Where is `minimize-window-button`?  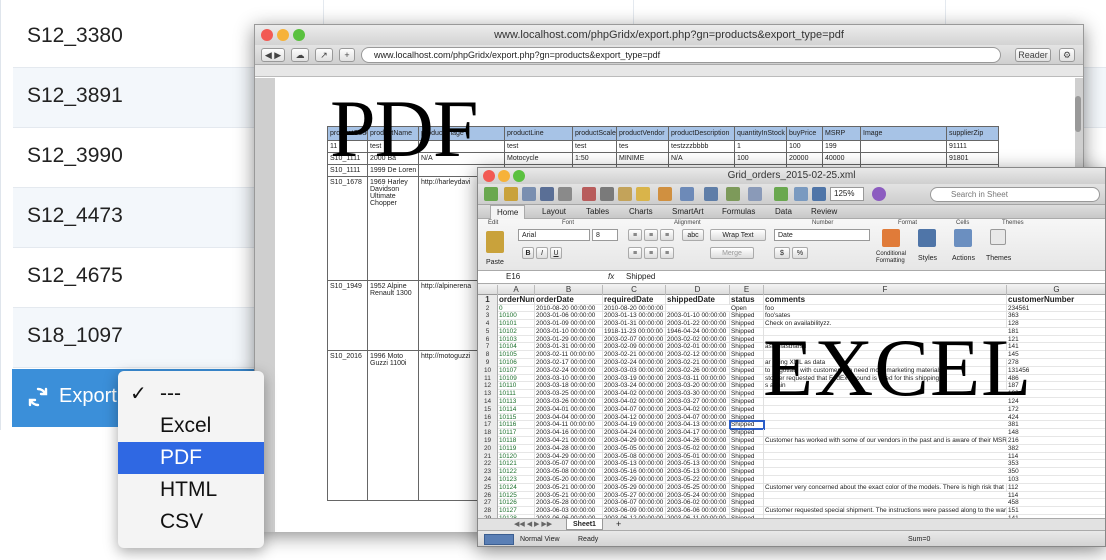
minimize-window-button is located at coordinates (504, 176).